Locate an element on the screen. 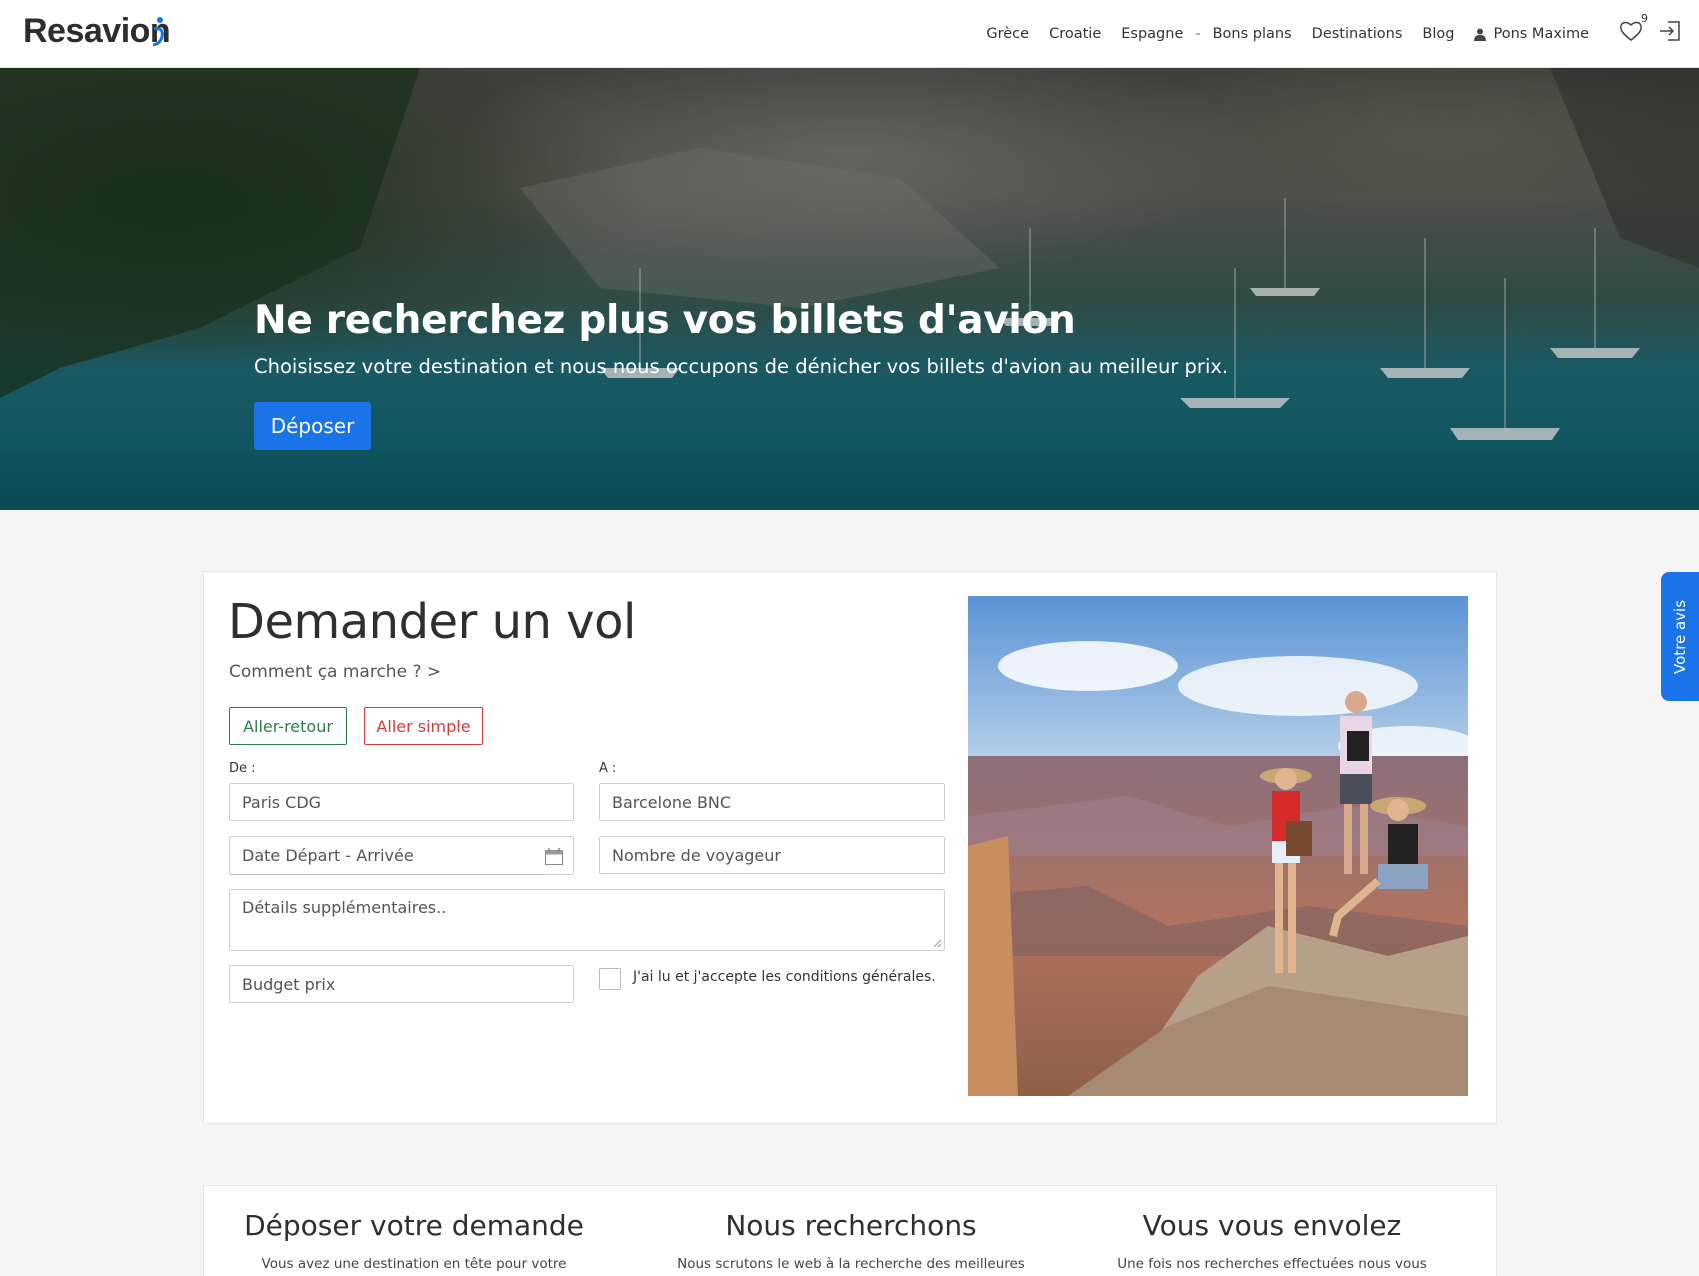 The height and width of the screenshot is (1276, 1699). user-menu: Pons Maxime is located at coordinates (1531, 34).